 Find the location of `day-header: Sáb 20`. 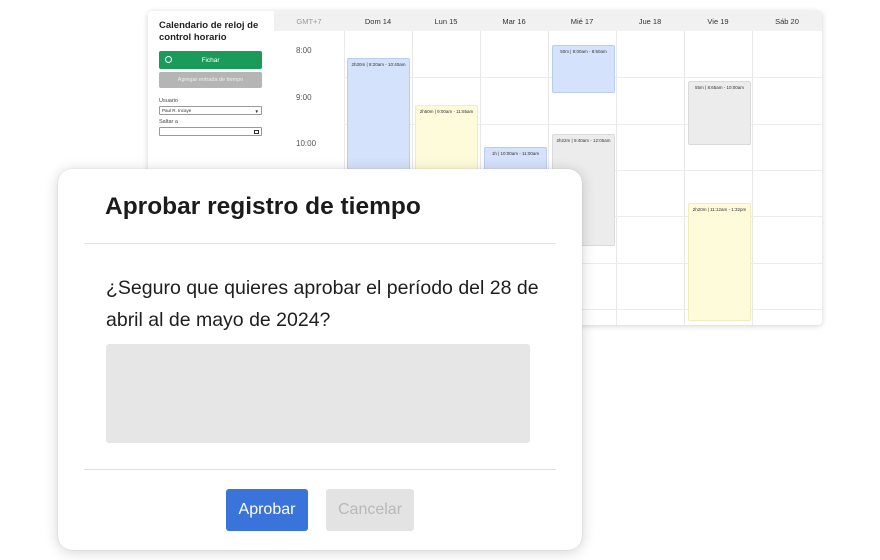

day-header: Sáb 20 is located at coordinates (787, 21).